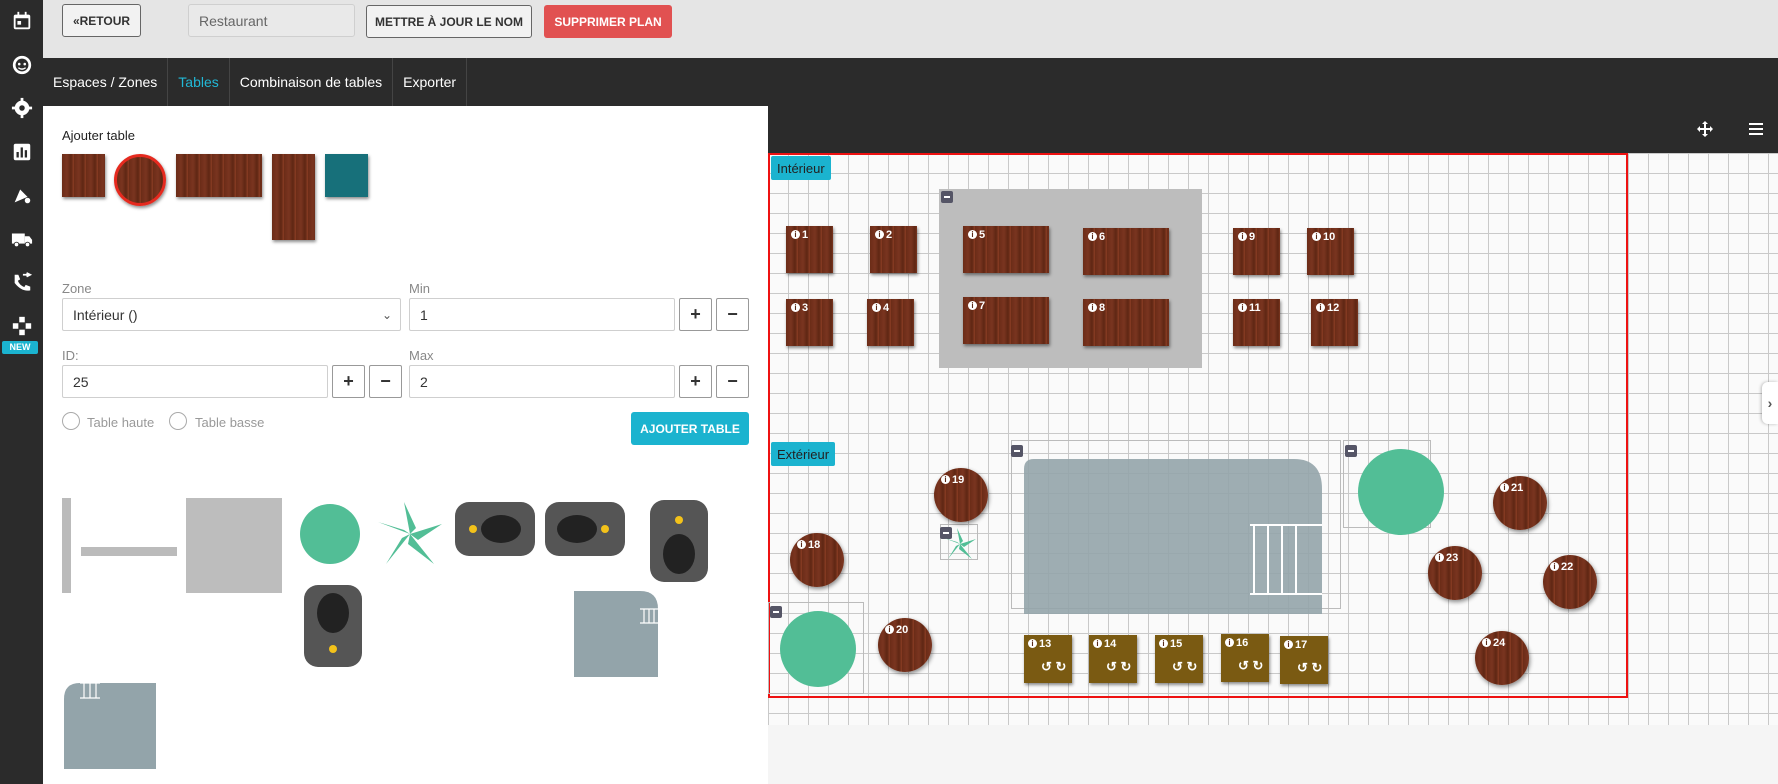  I want to click on shape-round-table, so click(140, 180).